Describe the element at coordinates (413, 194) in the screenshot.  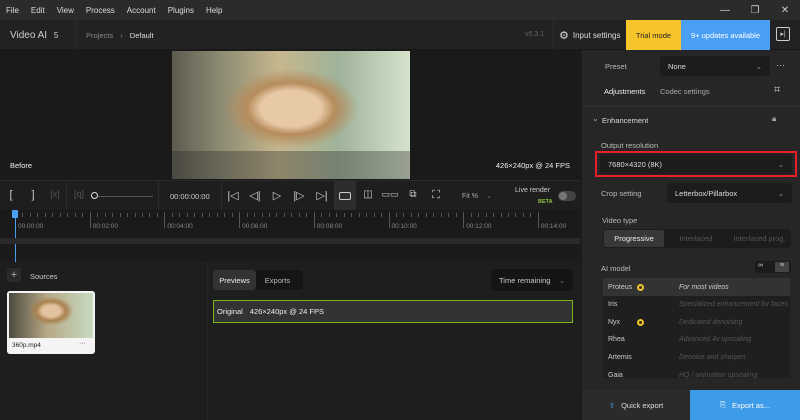
I see `compare-icon: ⧉` at that location.